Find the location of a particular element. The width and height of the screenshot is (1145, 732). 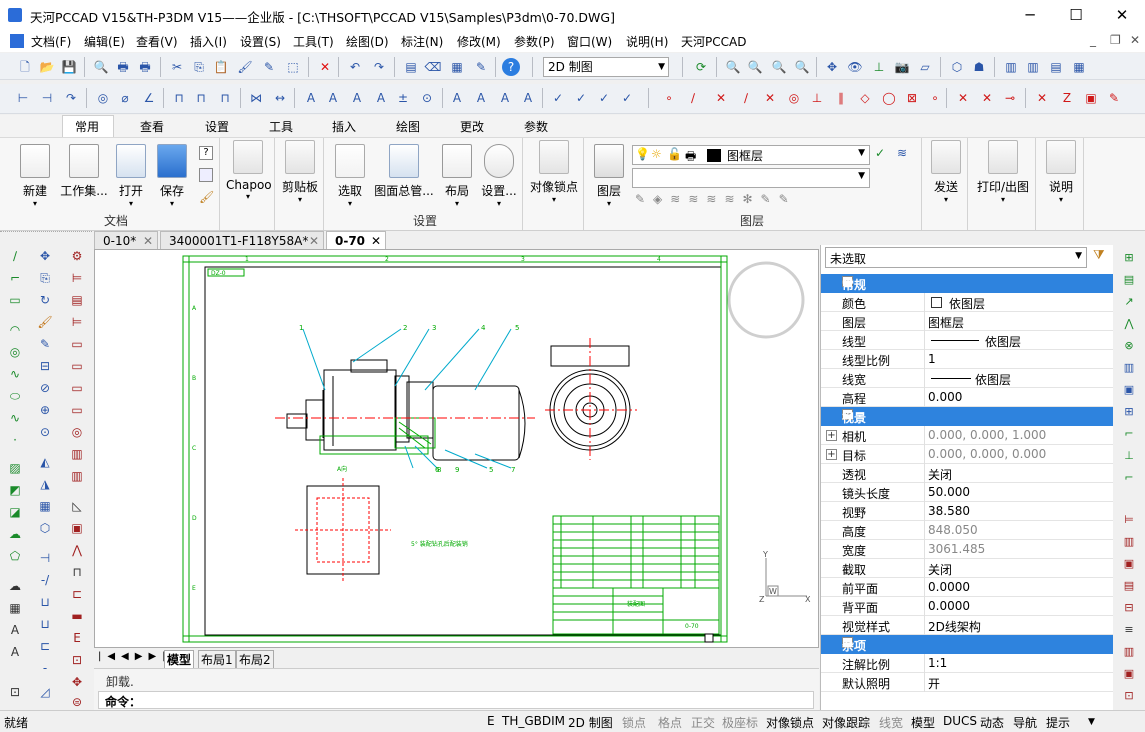

prop-row-perspective: 透视 关闭 is located at coordinates (967, 473).